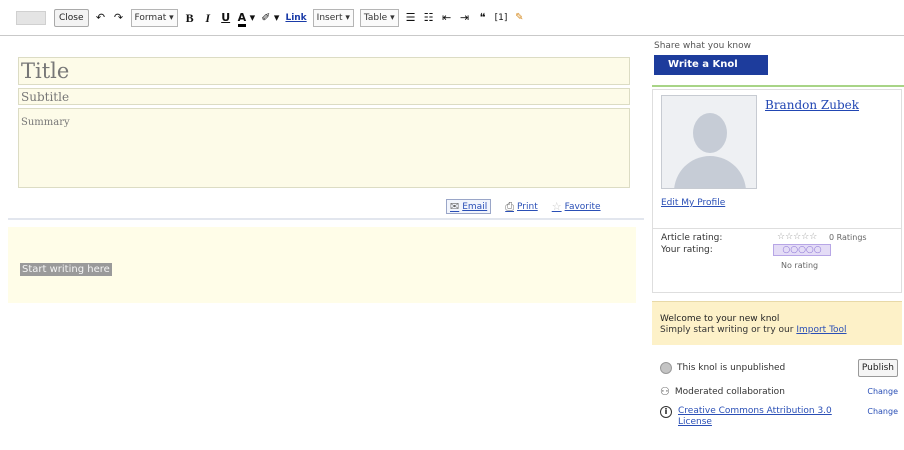 The width and height of the screenshot is (904, 450). I want to click on your-rating-stars-input: ○○○○○, so click(802, 250).